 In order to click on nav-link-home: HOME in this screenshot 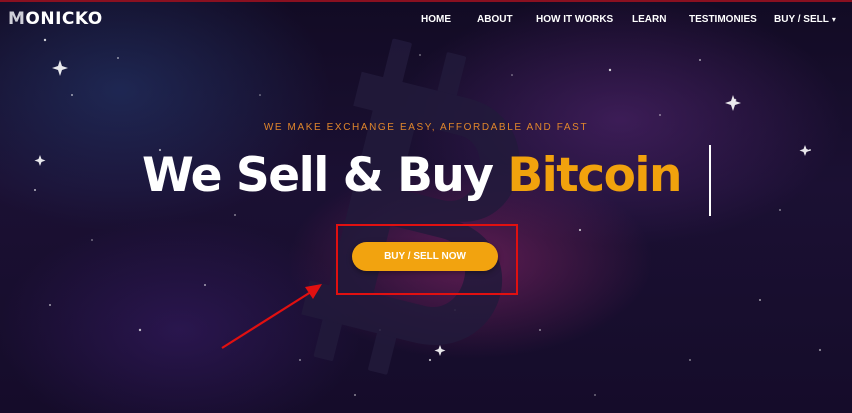, I will do `click(436, 19)`.